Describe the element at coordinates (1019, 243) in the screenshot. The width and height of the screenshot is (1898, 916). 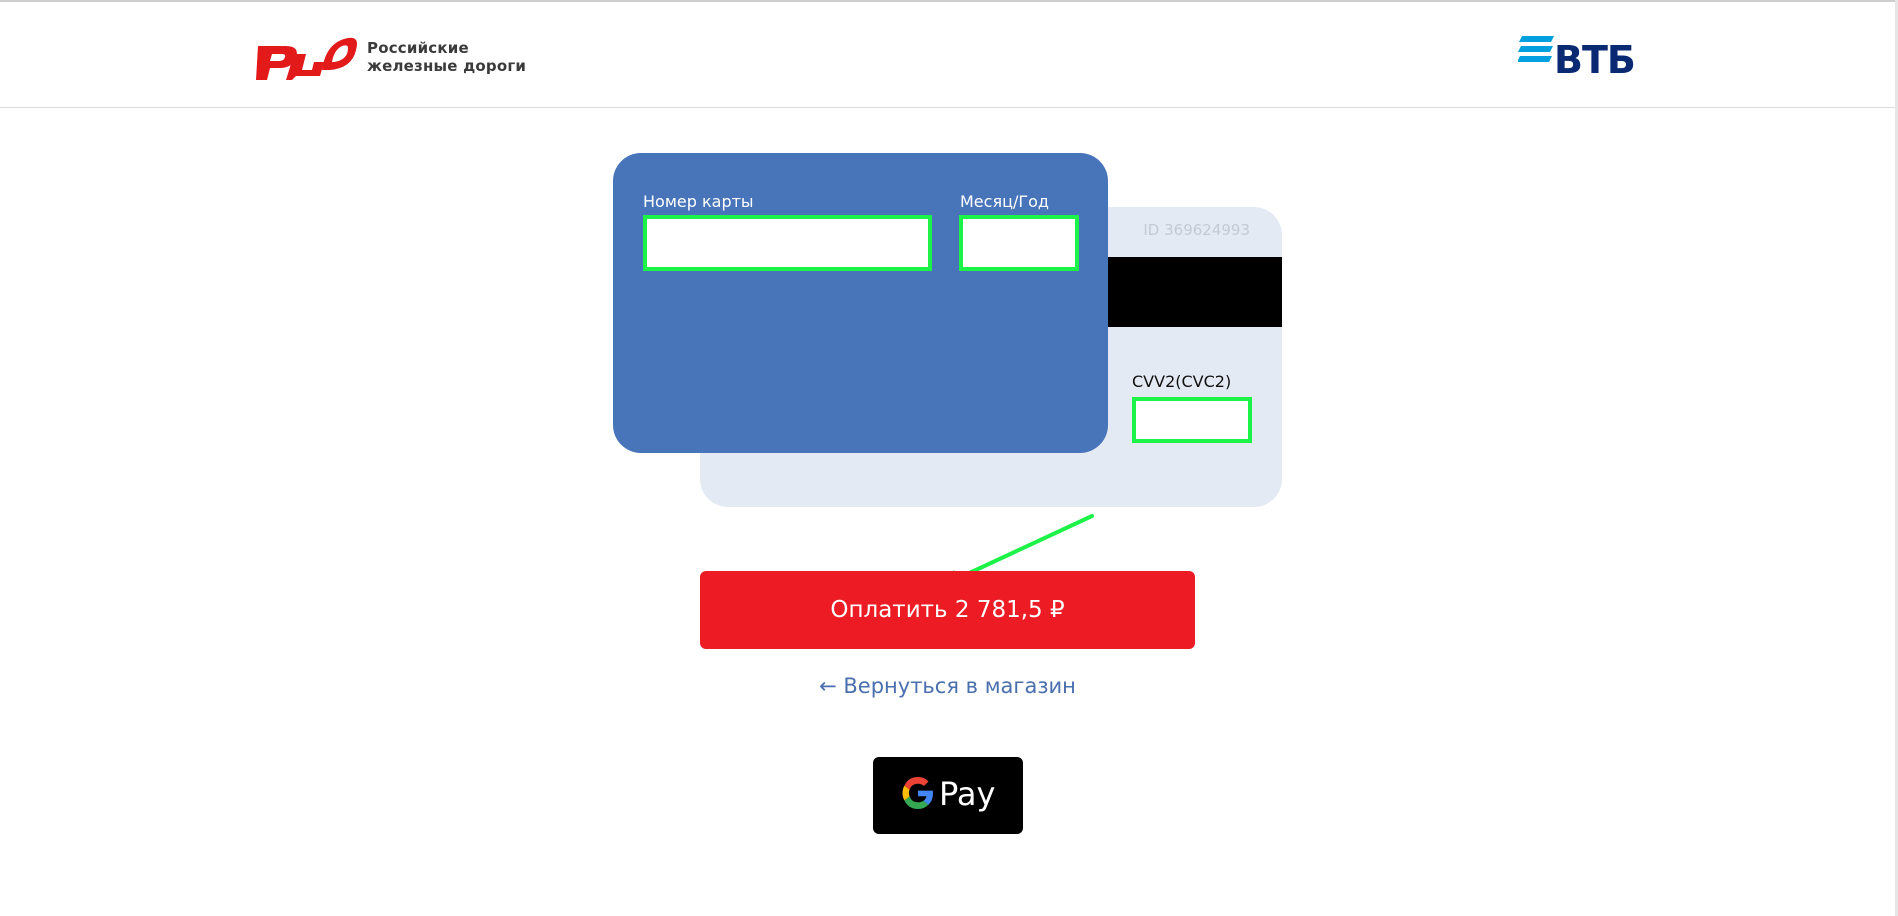
I see `expiry-input` at that location.